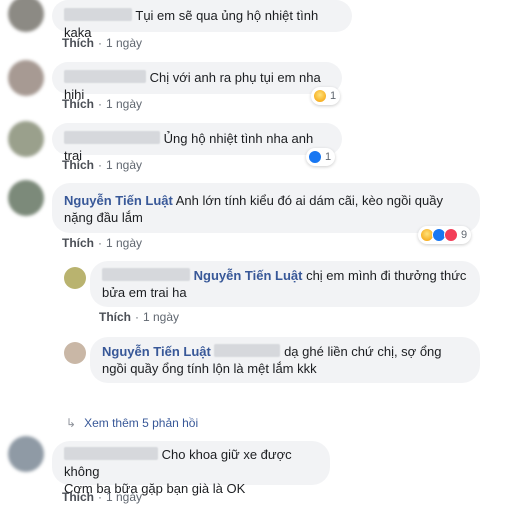 The image size is (518, 515). What do you see at coordinates (386, 275) in the screenshot?
I see `reply-text: chị em mình đi thưởng thức` at bounding box center [386, 275].